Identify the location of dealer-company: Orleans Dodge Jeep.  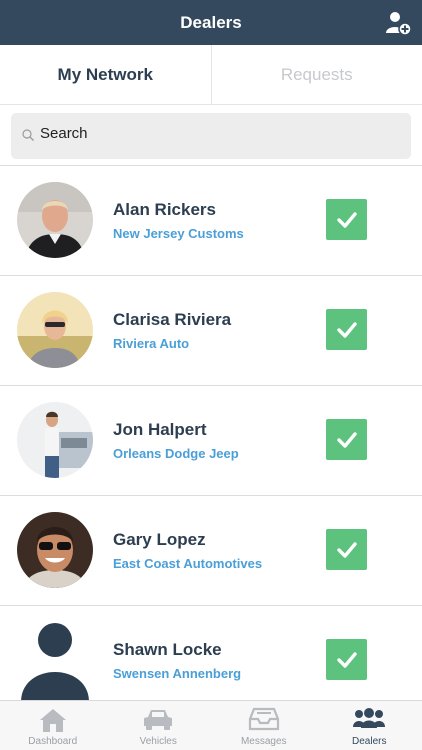
(176, 453).